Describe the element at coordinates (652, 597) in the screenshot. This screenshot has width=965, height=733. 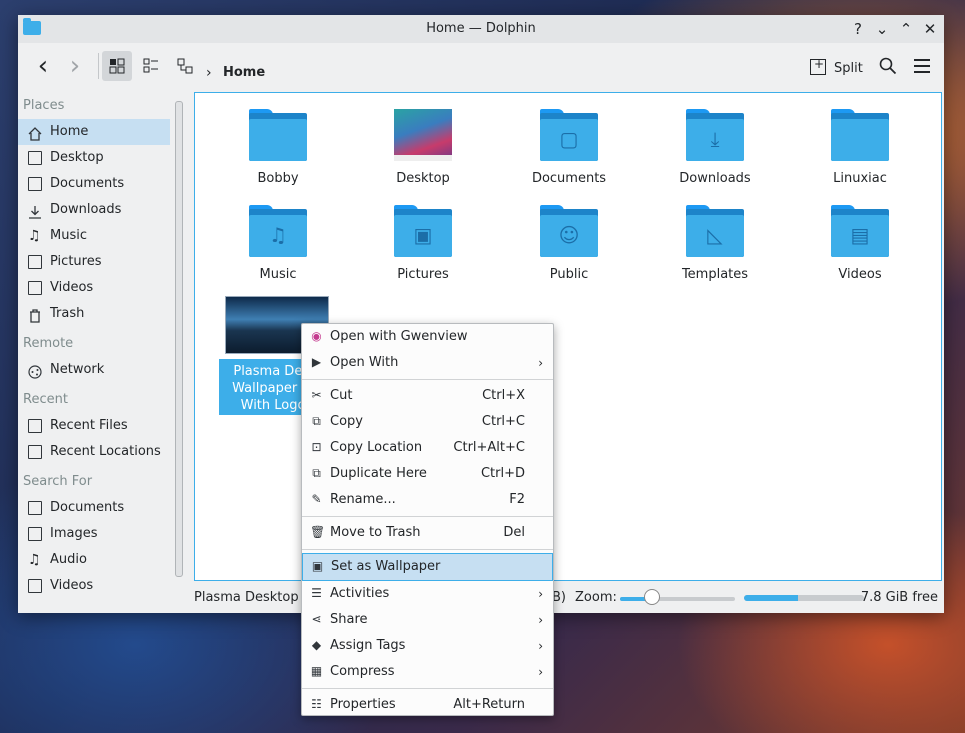
I see `zoom-slider-handle` at that location.